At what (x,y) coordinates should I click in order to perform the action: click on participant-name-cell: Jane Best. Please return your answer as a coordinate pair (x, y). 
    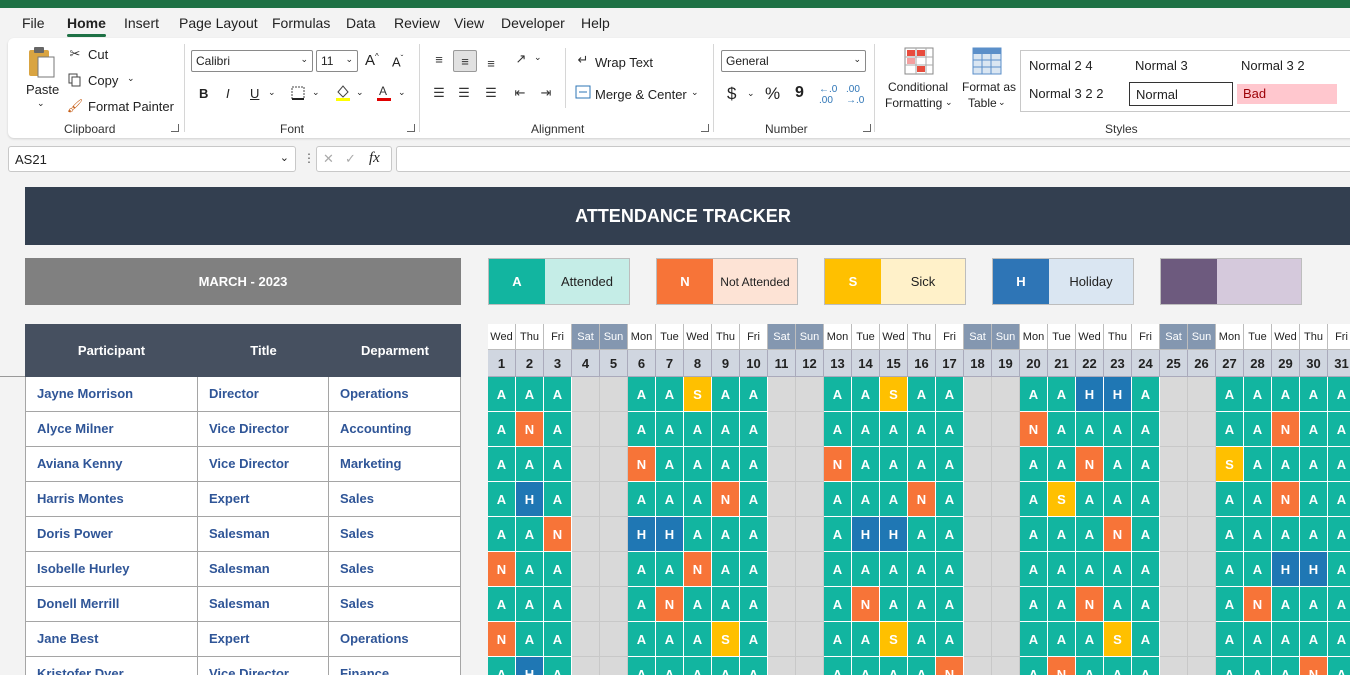
    Looking at the image, I should click on (111, 639).